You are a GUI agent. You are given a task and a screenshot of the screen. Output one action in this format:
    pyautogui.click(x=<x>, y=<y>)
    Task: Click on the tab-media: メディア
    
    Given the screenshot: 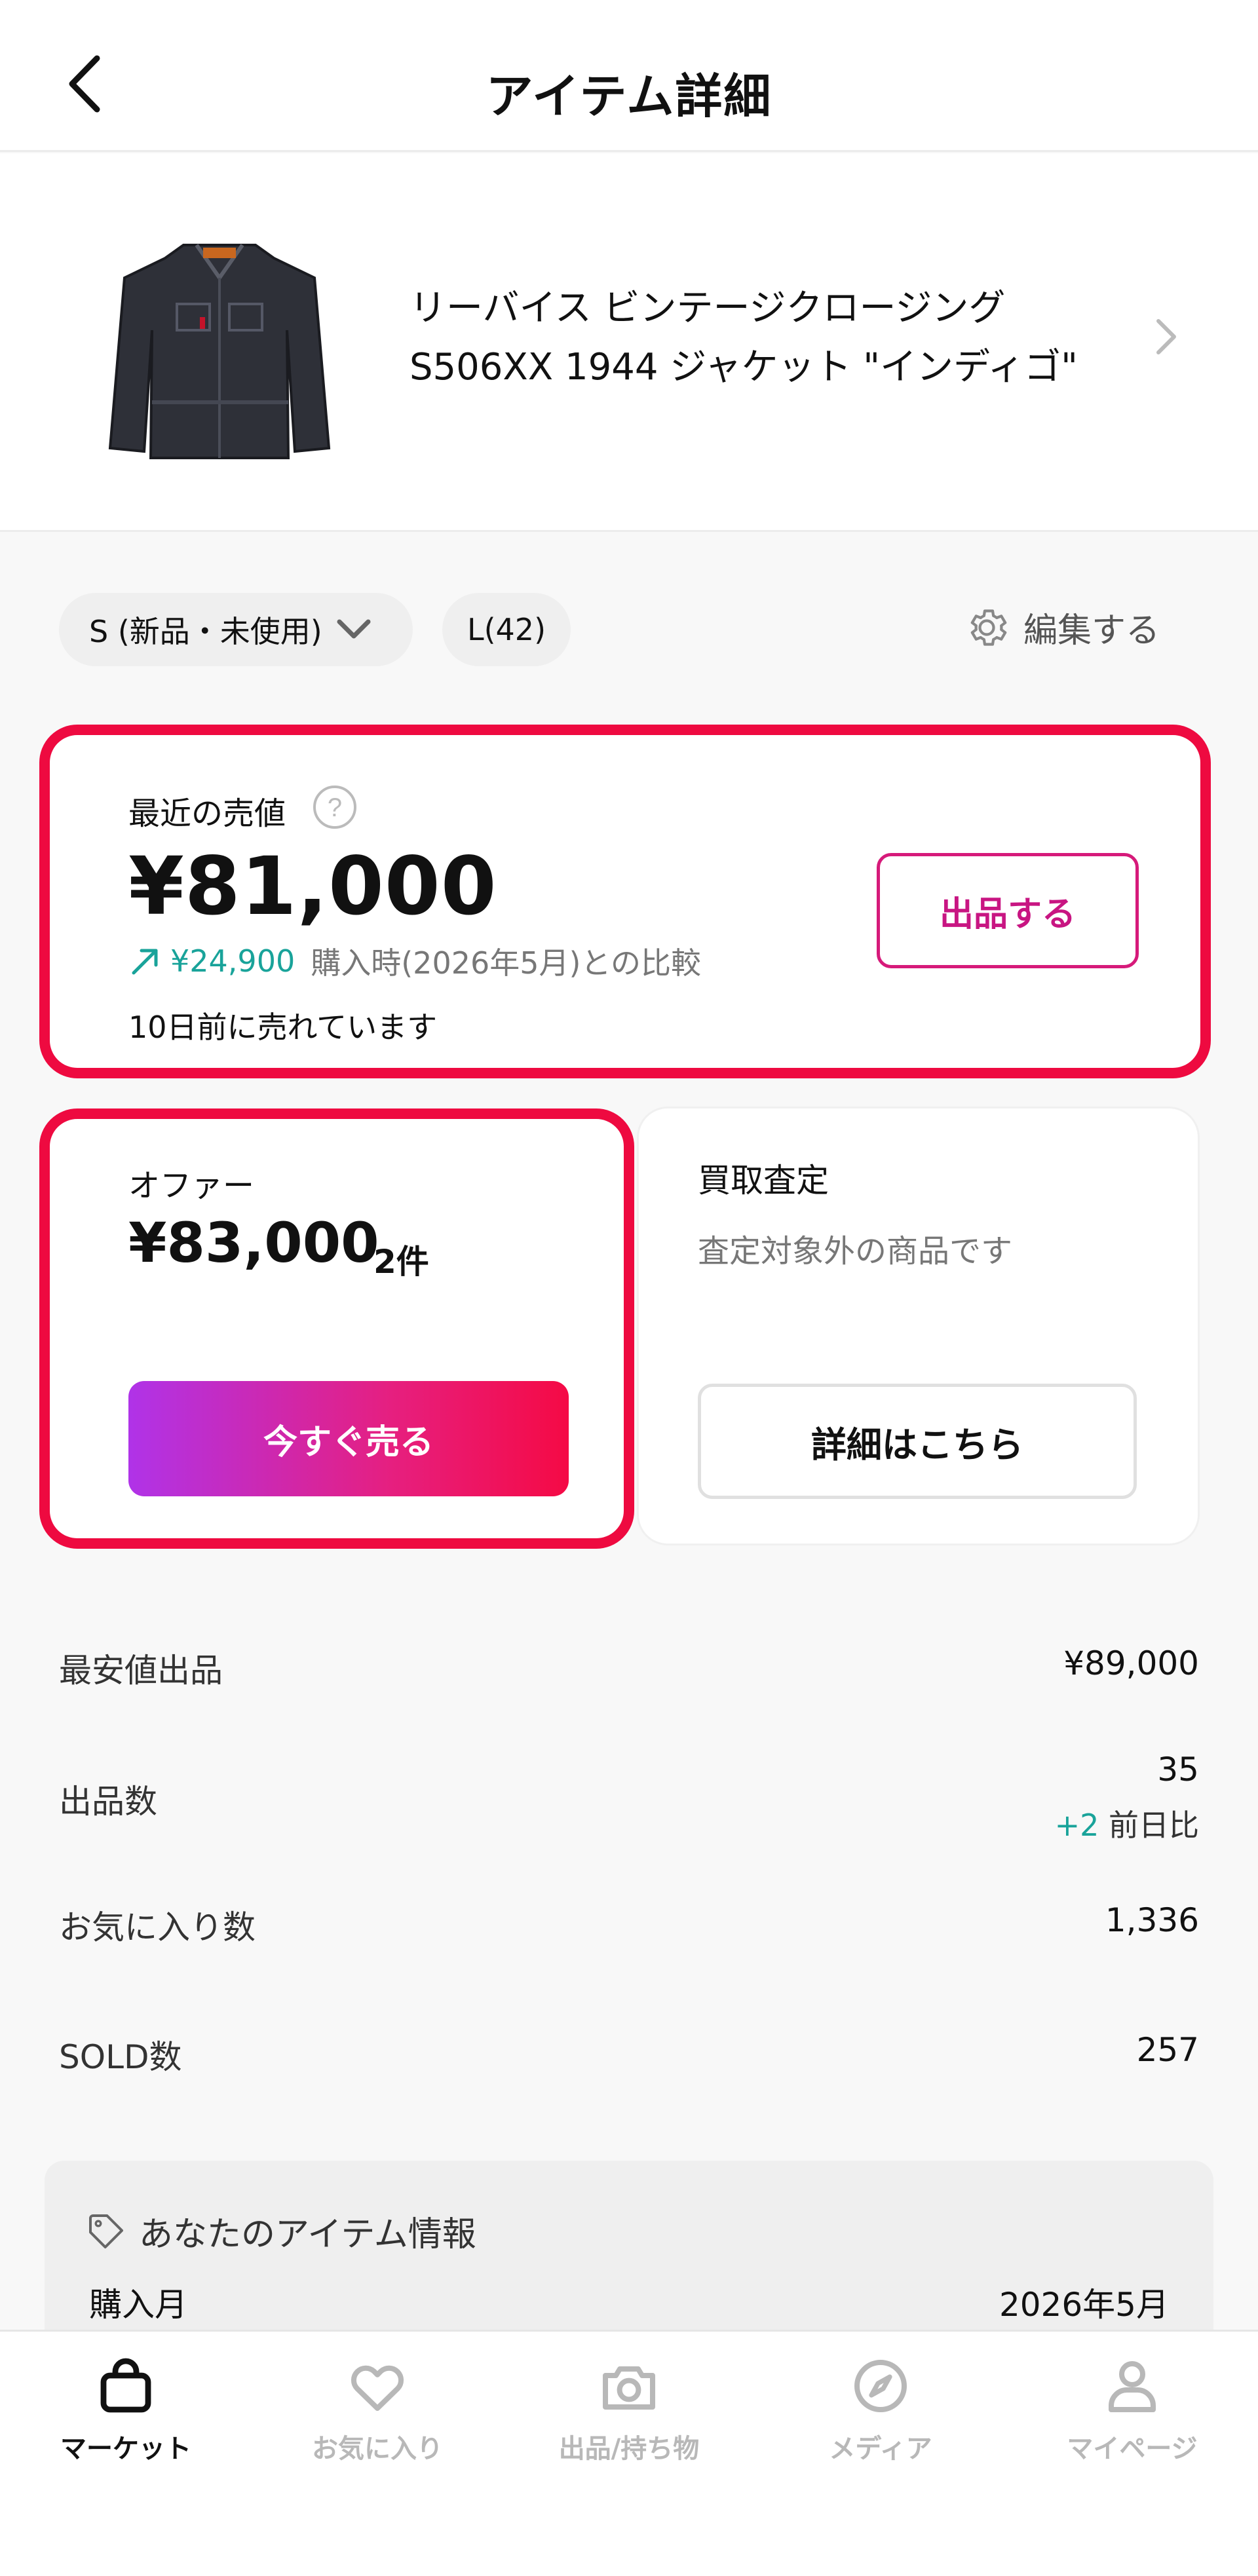 What is the action you would take?
    pyautogui.click(x=880, y=2410)
    